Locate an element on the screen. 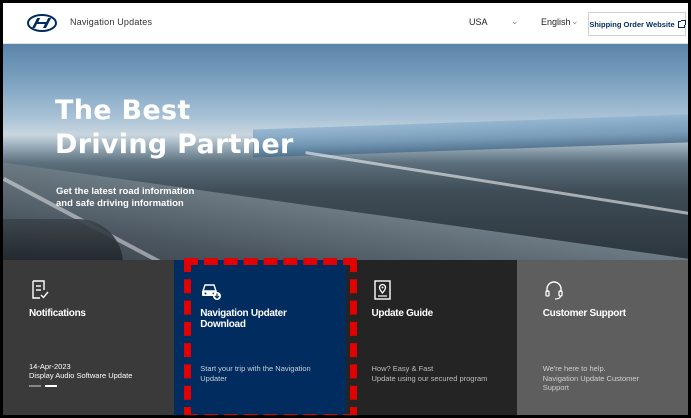 The width and height of the screenshot is (691, 418). site-title: Navigation Updates is located at coordinates (111, 22).